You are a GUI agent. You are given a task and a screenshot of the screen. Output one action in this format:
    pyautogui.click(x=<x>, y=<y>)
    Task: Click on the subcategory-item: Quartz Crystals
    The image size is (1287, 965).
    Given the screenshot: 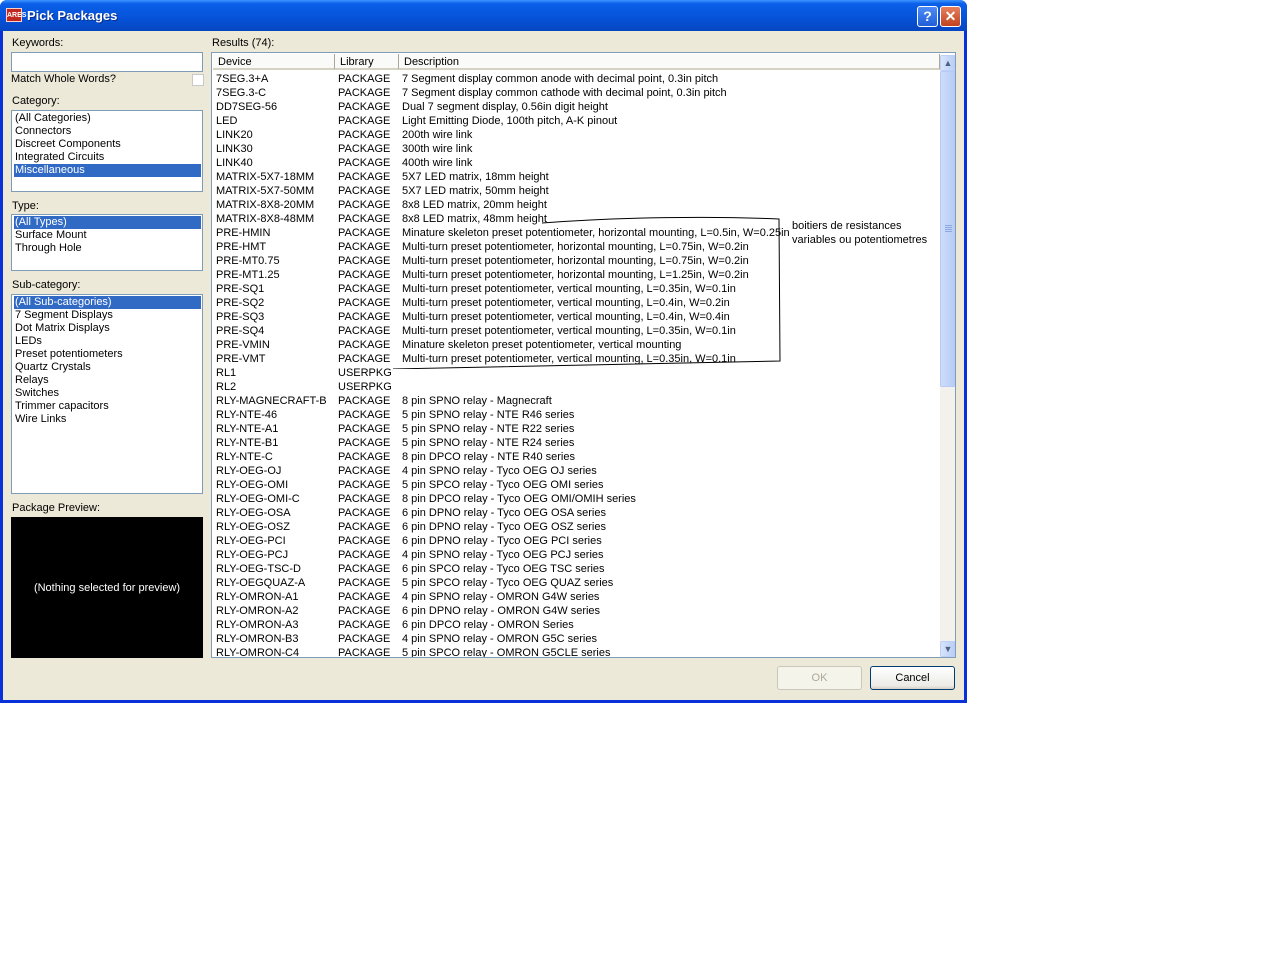 What is the action you would take?
    pyautogui.click(x=107, y=367)
    